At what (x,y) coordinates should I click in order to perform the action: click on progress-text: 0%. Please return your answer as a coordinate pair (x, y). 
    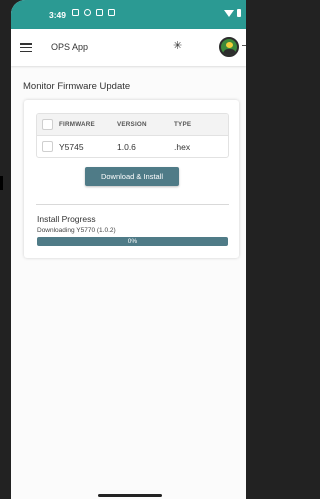
    Looking at the image, I should click on (132, 241).